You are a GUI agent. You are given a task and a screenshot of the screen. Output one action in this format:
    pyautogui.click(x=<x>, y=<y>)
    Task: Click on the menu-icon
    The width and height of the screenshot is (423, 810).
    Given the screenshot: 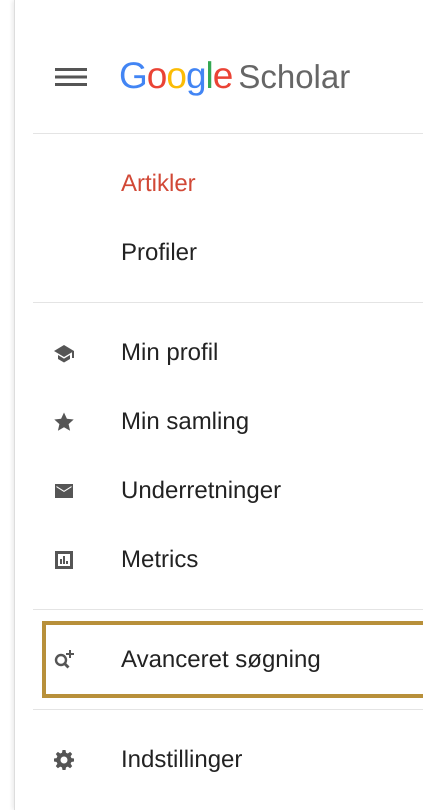 What is the action you would take?
    pyautogui.click(x=71, y=76)
    